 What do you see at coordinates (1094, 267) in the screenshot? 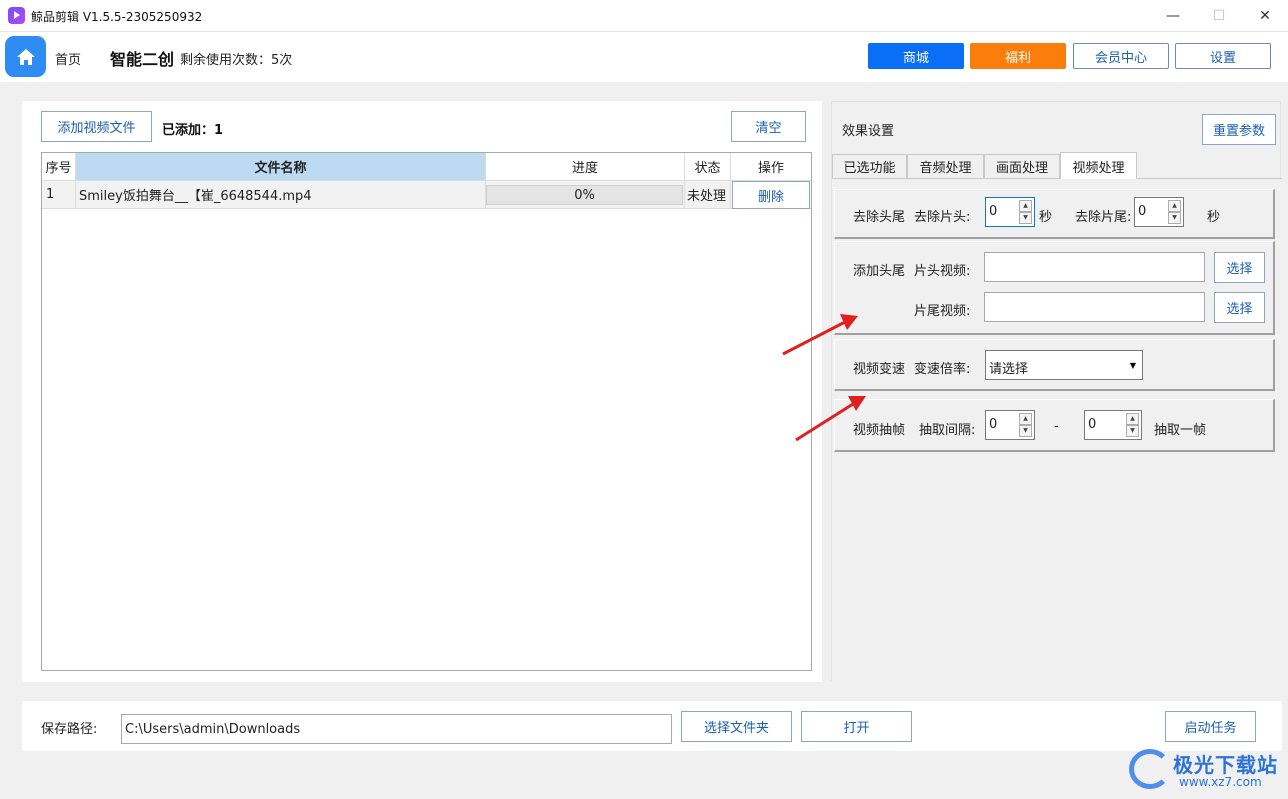
I see `head-video-field` at bounding box center [1094, 267].